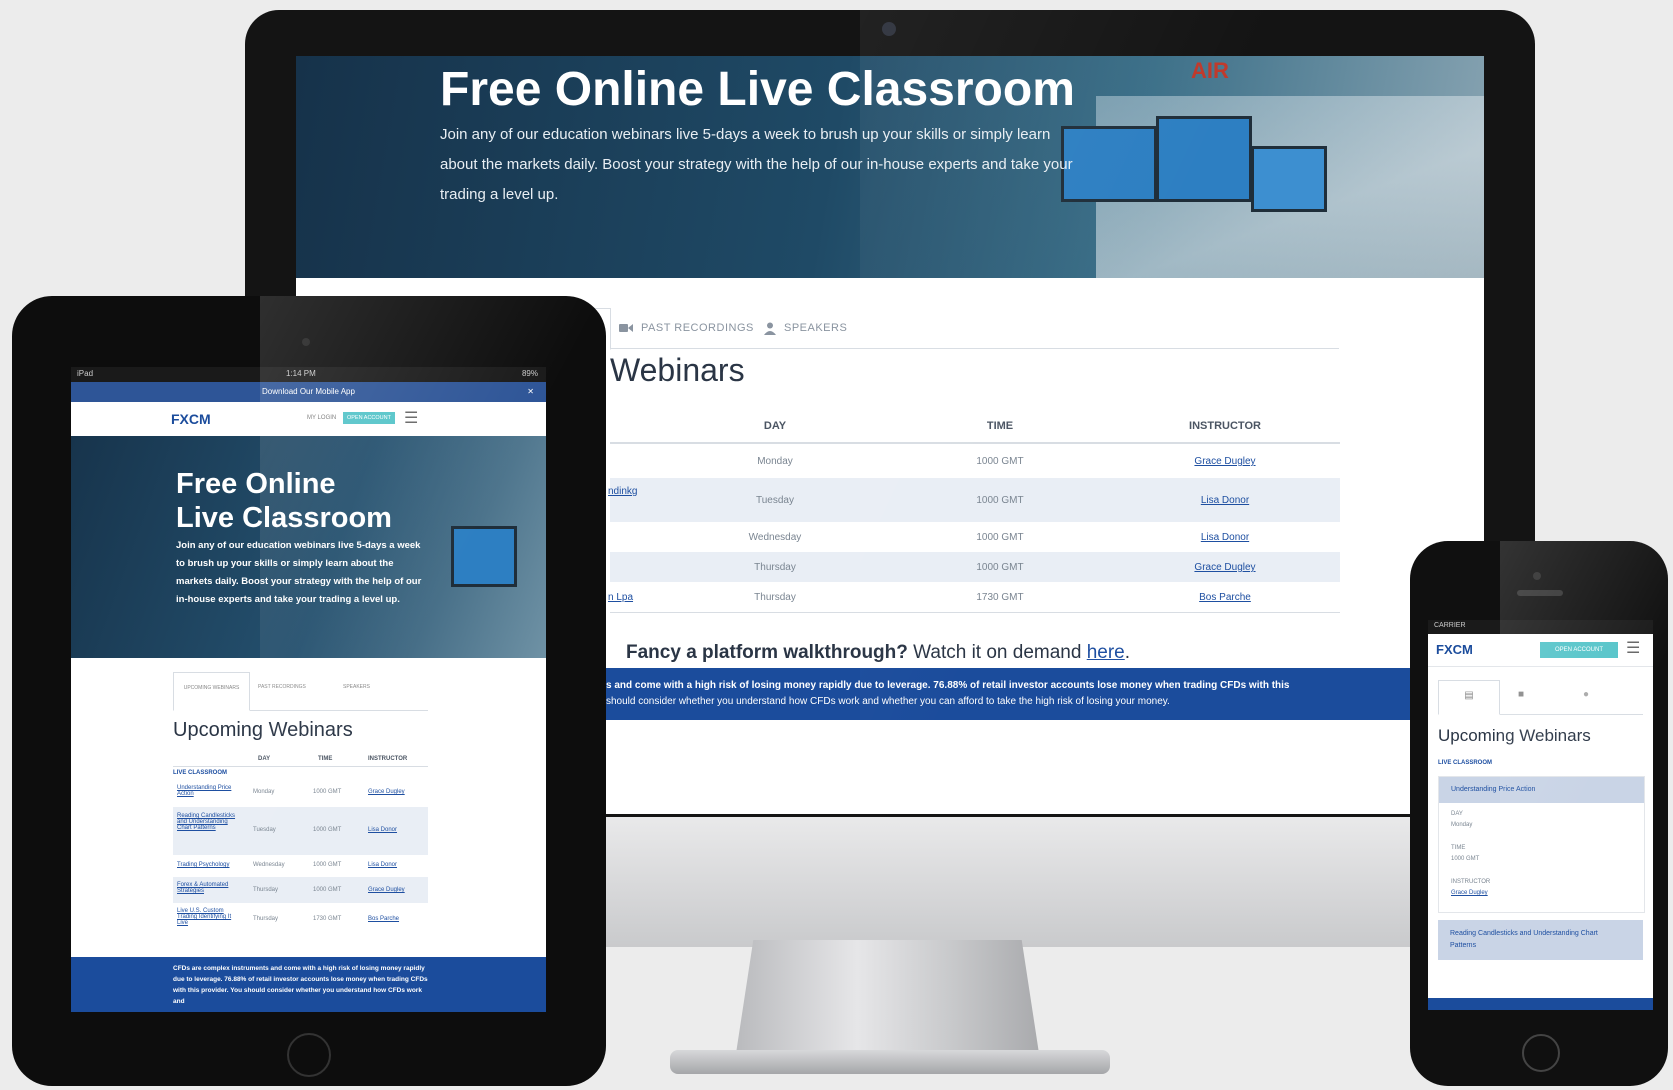  Describe the element at coordinates (697, 328) in the screenshot. I see `tab-label: PAST RECORDINGS` at that location.